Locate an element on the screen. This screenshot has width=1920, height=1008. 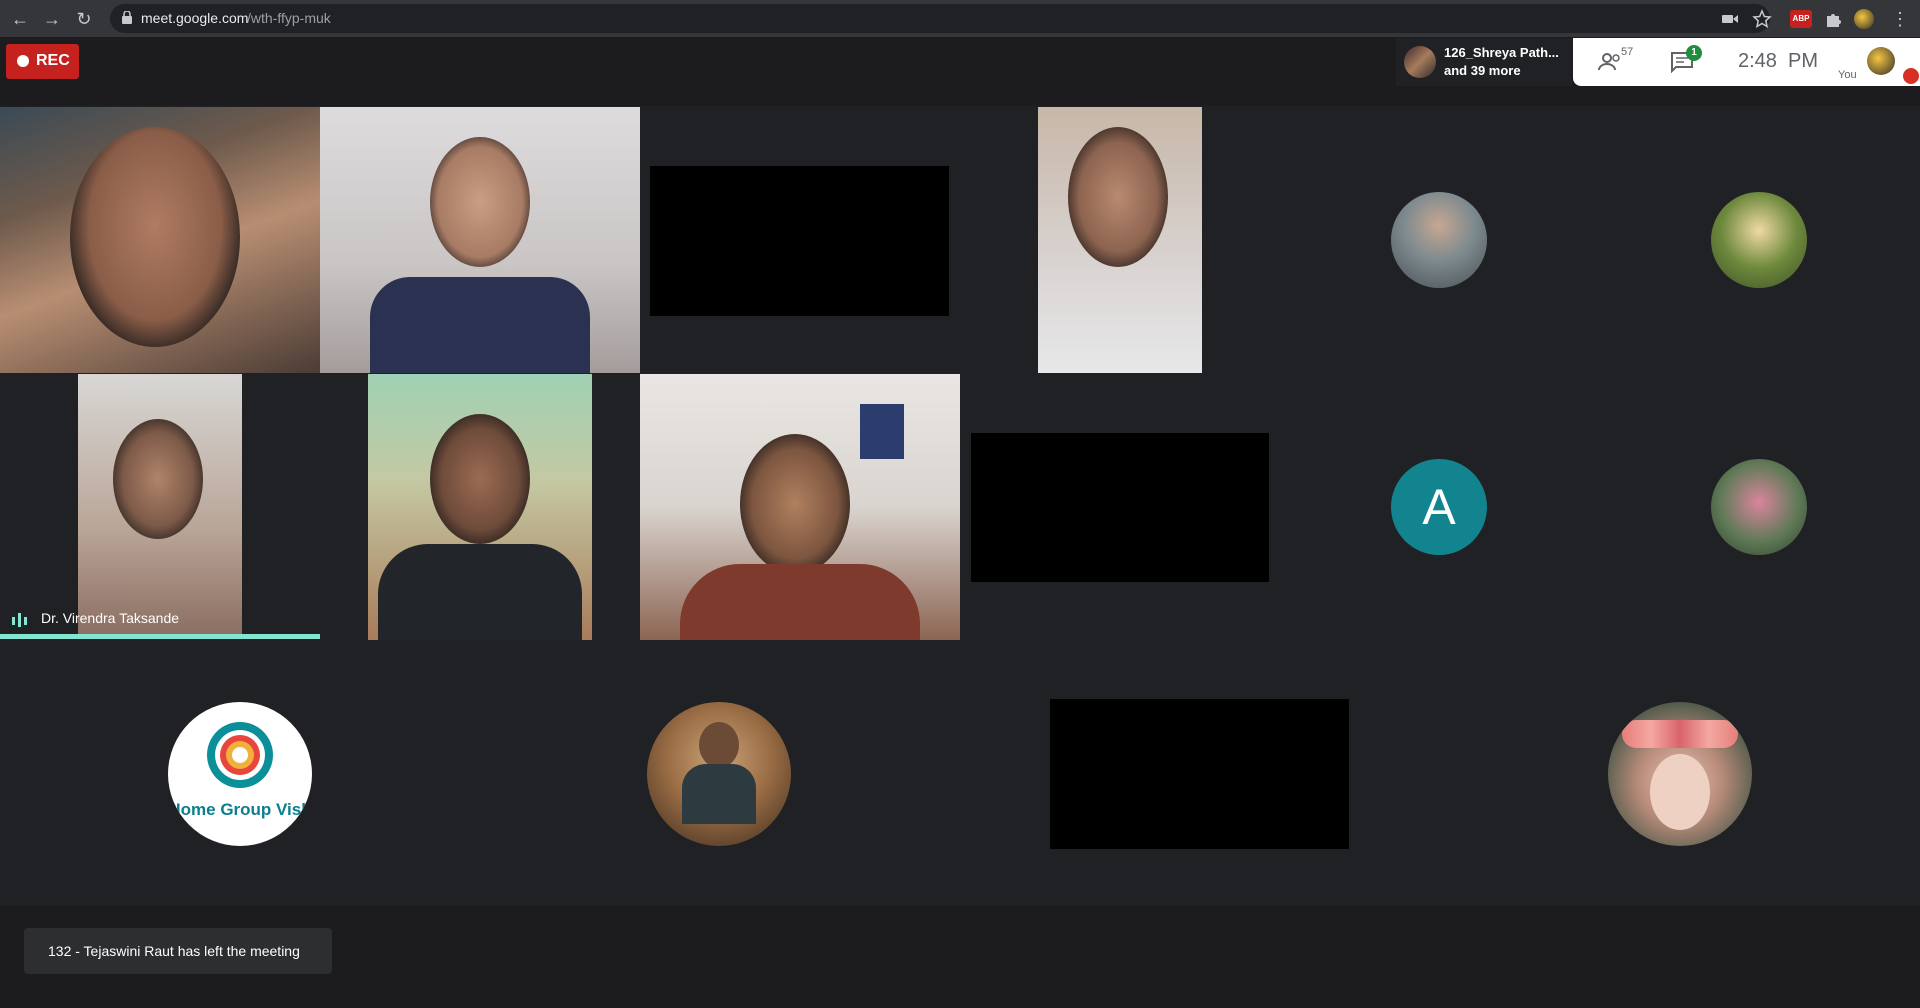
star-icon is located at coordinates (1762, 19).